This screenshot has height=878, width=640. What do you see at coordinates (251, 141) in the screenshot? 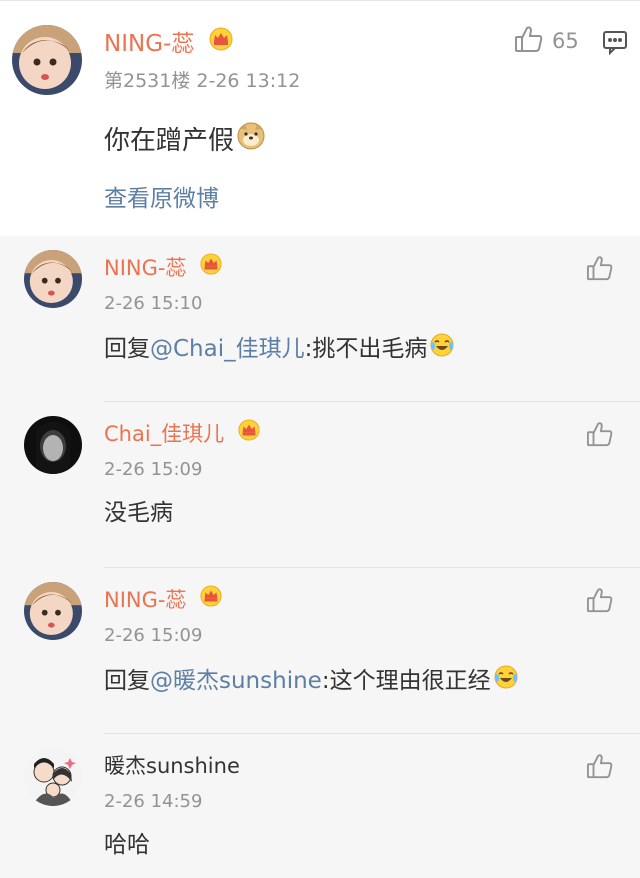
I see `doge-emoji` at bounding box center [251, 141].